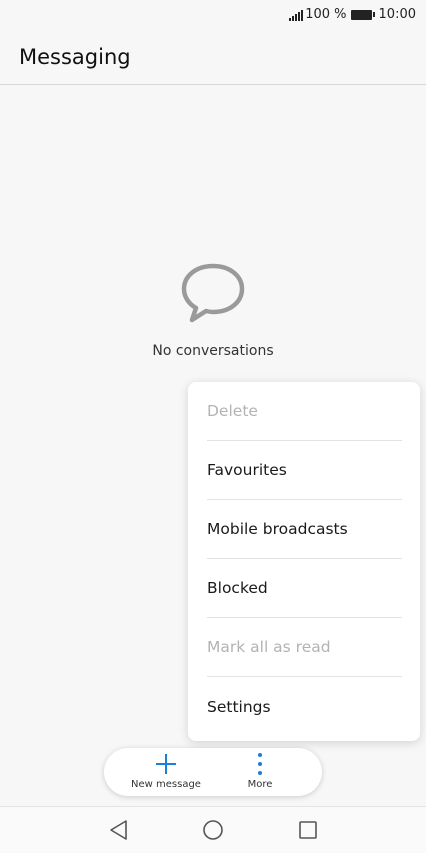 This screenshot has height=853, width=426. I want to click on more-button: More, so click(260, 771).